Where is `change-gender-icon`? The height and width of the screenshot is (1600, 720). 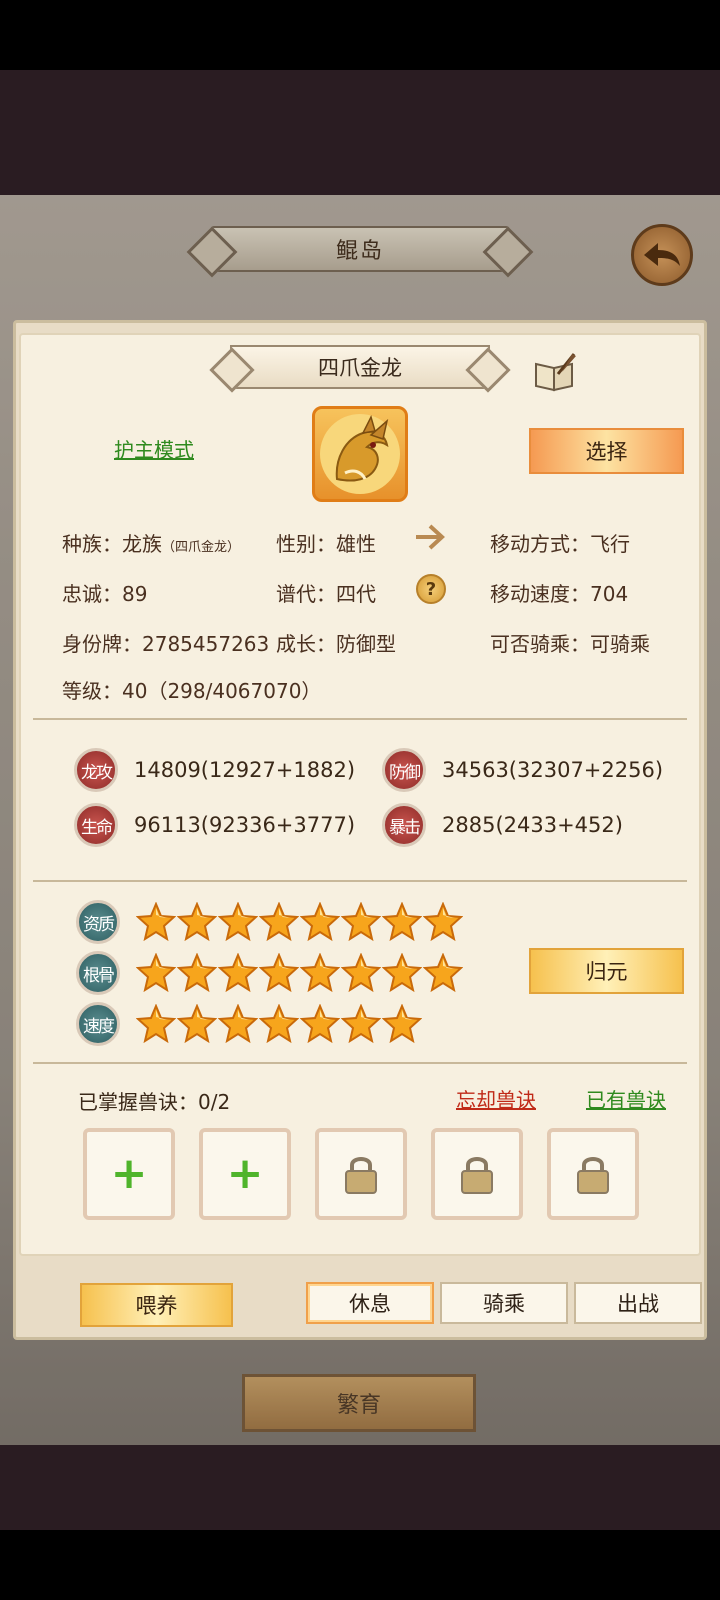
change-gender-icon is located at coordinates (430, 537).